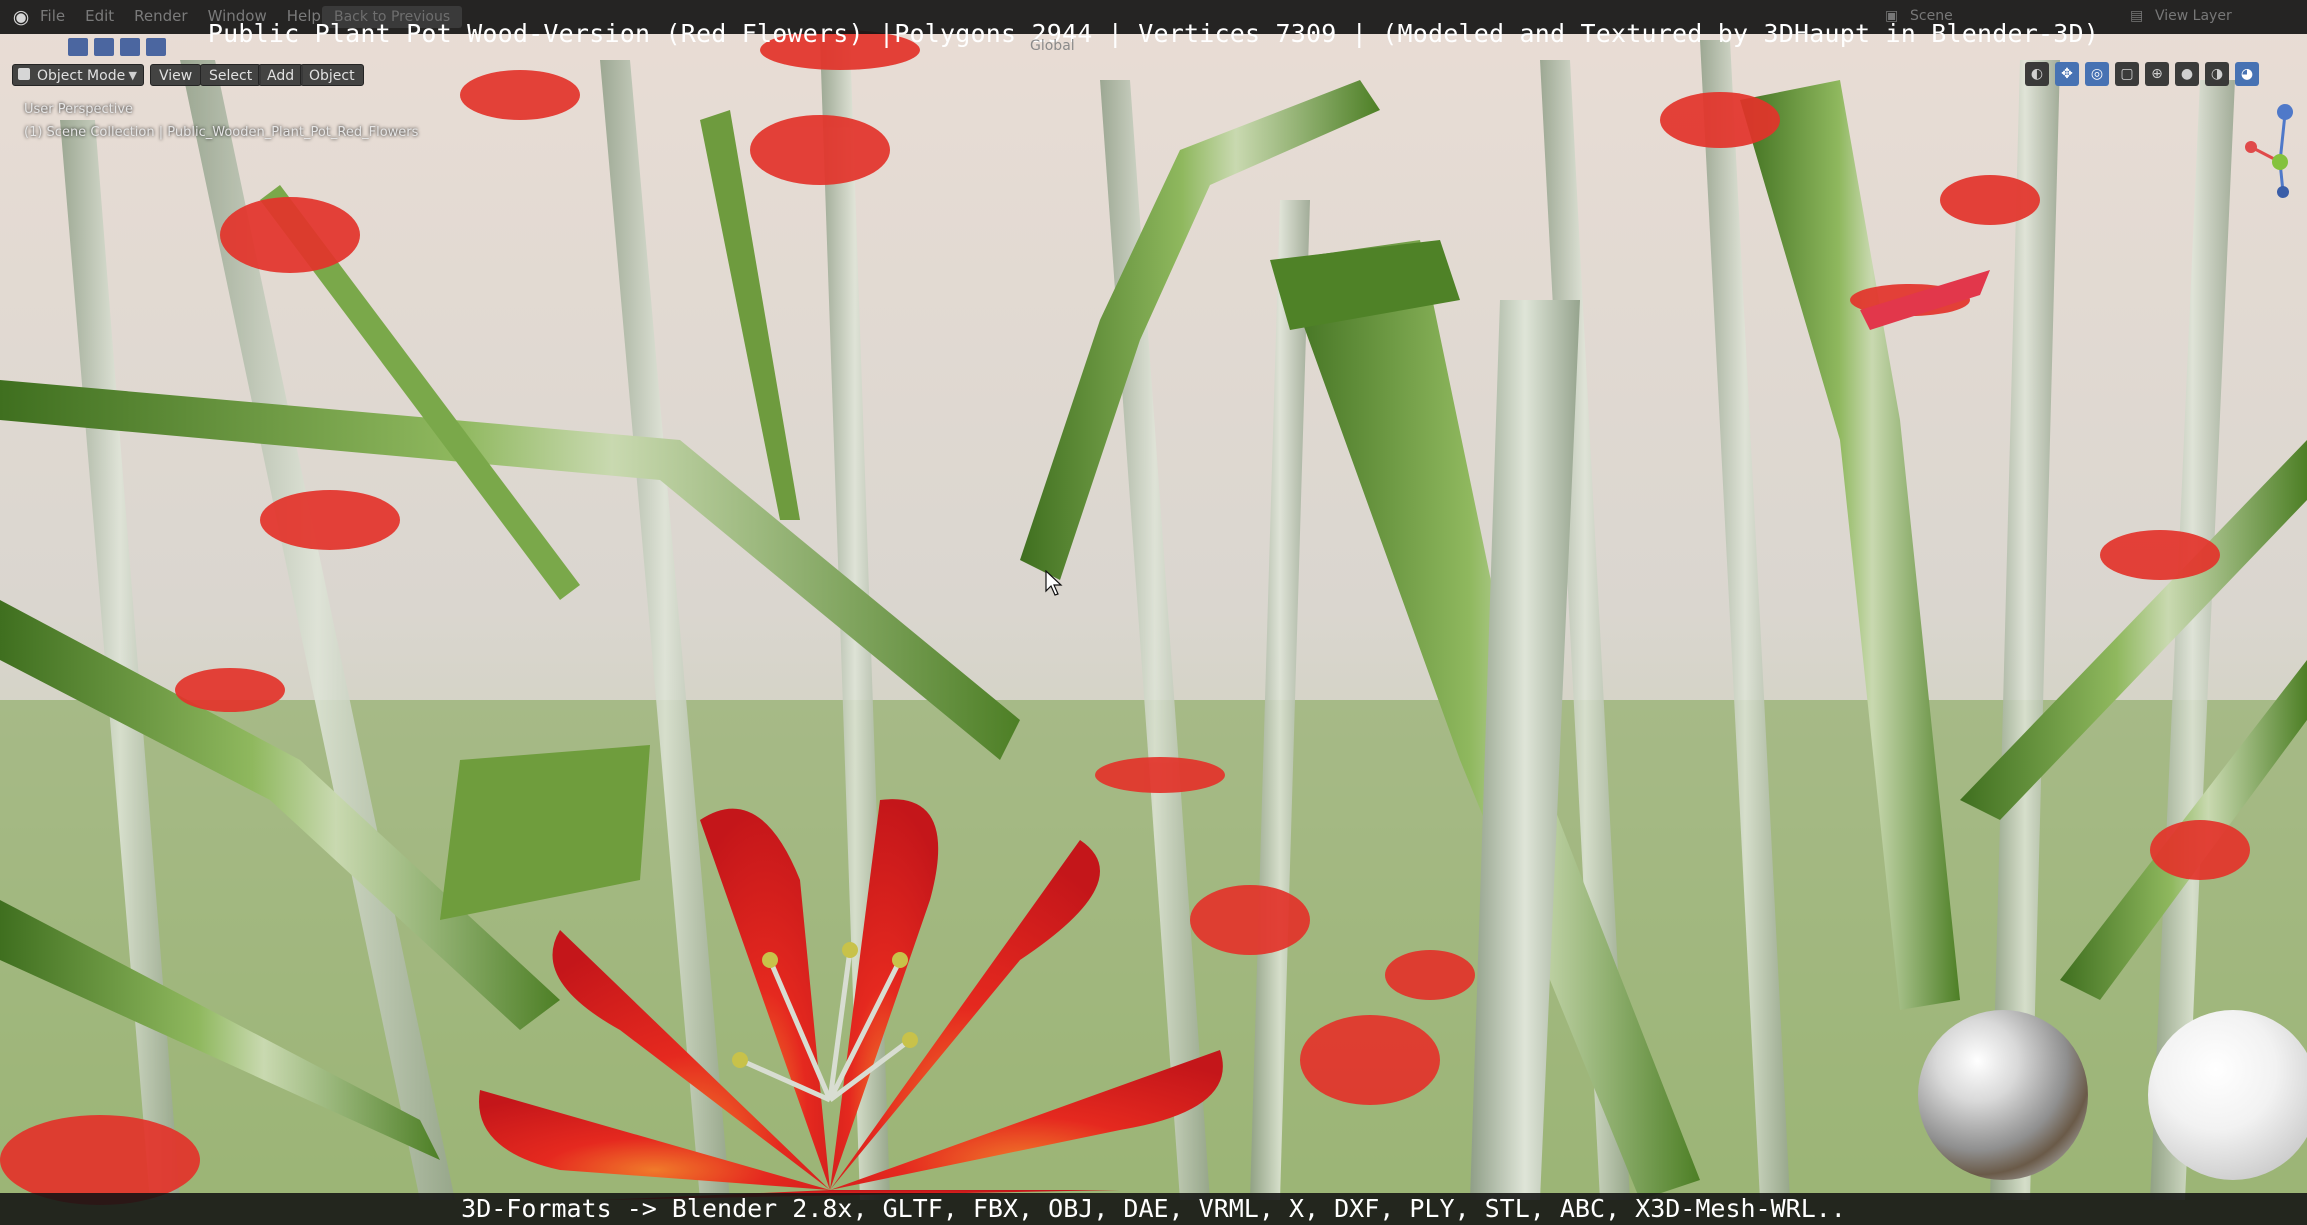 The height and width of the screenshot is (1225, 2307). Describe the element at coordinates (156, 47) in the screenshot. I see `select-invert-icon` at that location.